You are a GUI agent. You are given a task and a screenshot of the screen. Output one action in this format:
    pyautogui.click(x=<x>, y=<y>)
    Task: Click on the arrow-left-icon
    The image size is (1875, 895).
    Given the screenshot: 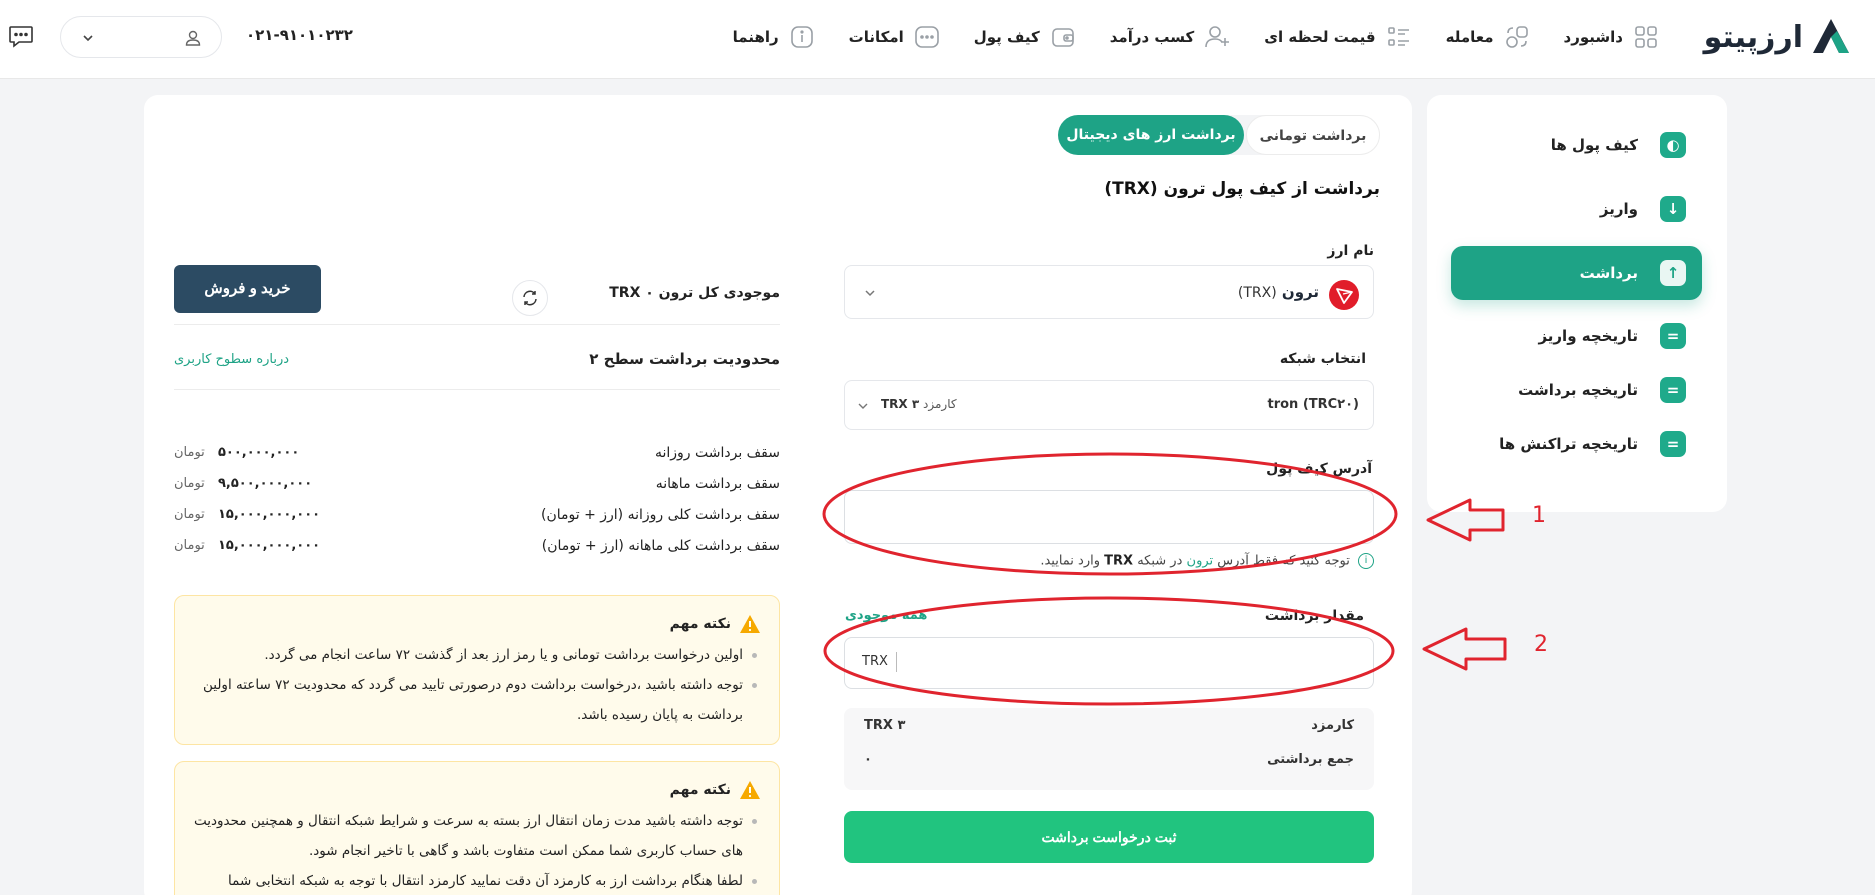 What is the action you would take?
    pyautogui.click(x=1464, y=649)
    